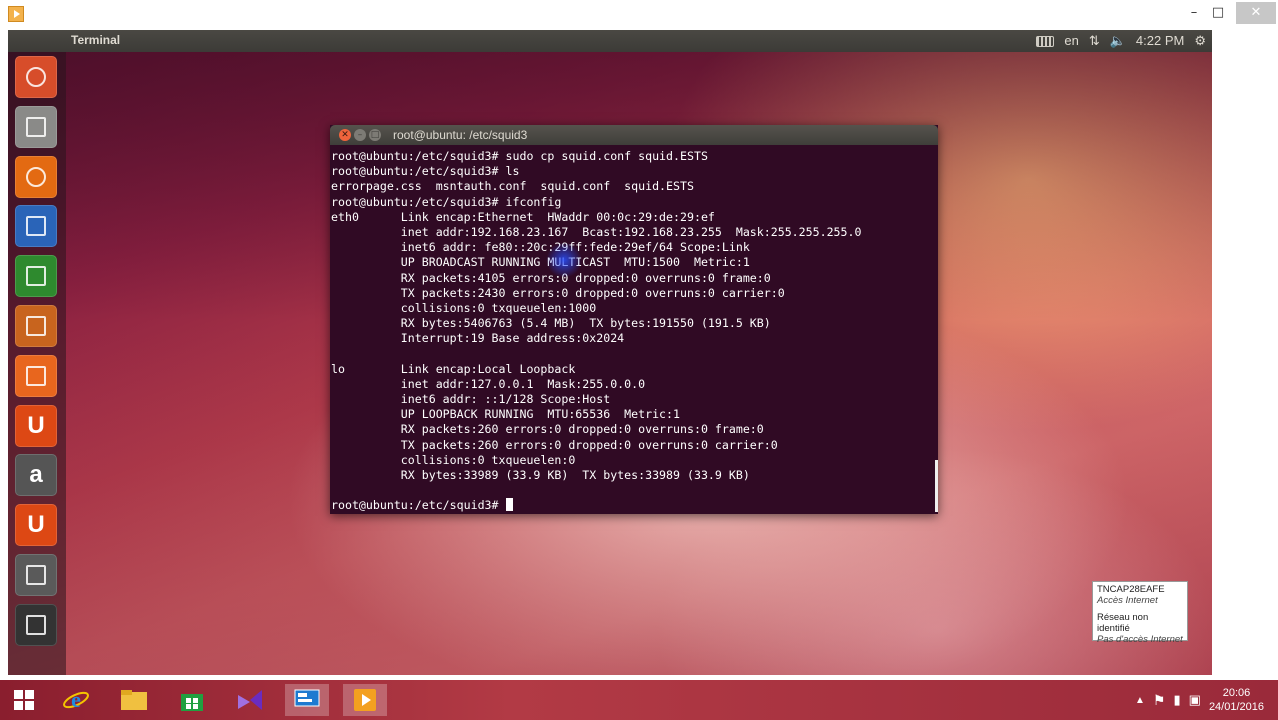  I want to click on ubuntu-logo-icon, so click(36, 77).